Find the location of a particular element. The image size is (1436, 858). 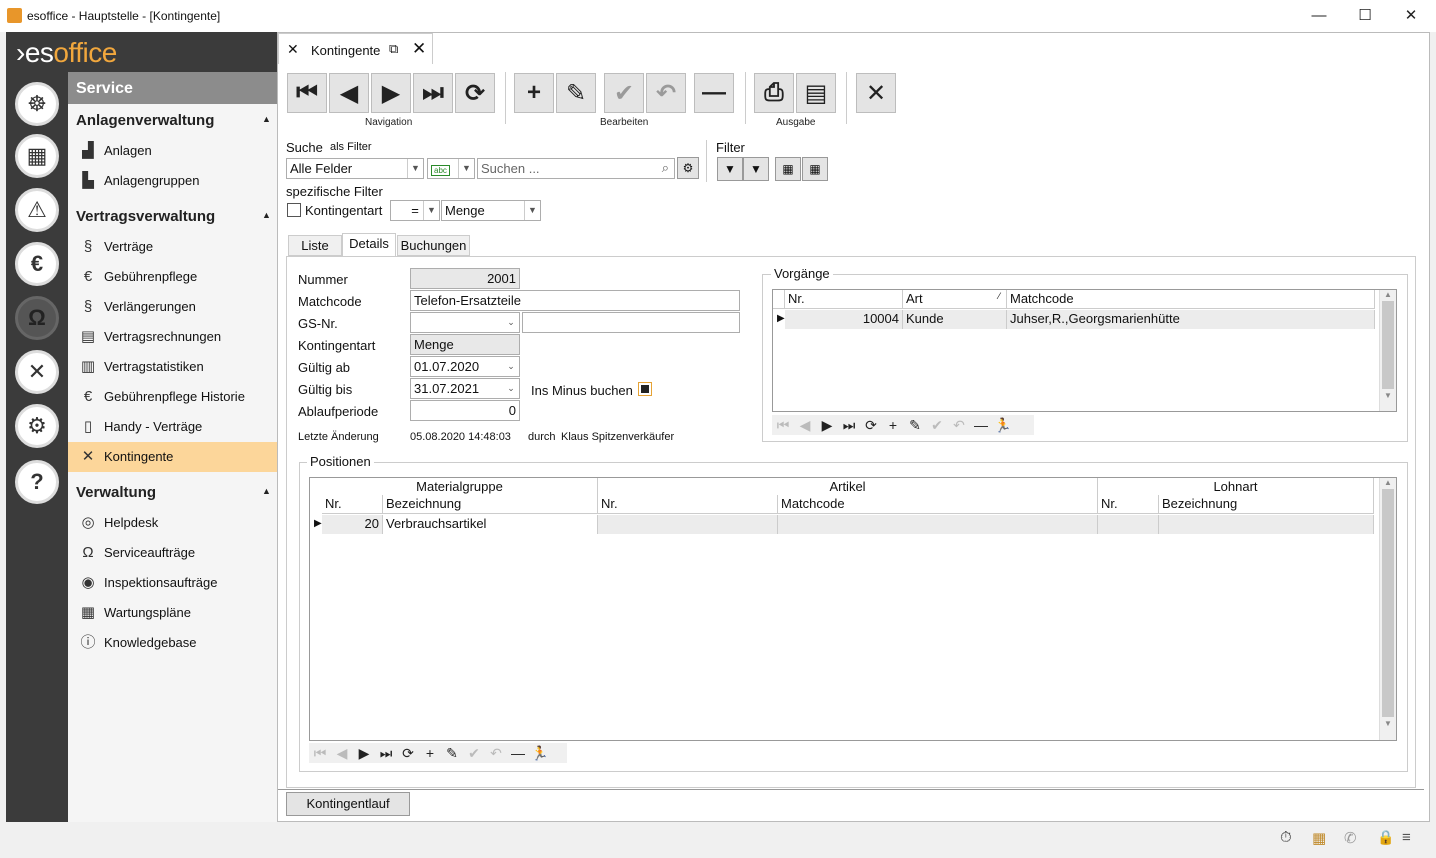

close-window-button: ✕ is located at coordinates (1411, 16).